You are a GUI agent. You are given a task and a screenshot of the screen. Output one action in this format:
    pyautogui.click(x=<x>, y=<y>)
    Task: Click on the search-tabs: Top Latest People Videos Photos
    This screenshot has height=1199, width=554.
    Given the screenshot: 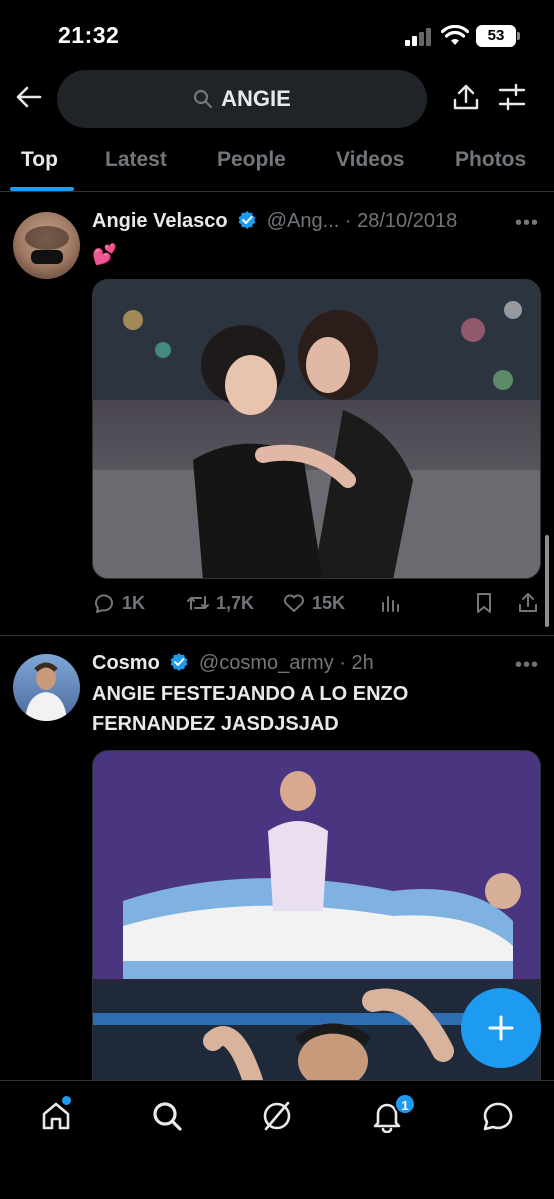 What is the action you would take?
    pyautogui.click(x=277, y=162)
    